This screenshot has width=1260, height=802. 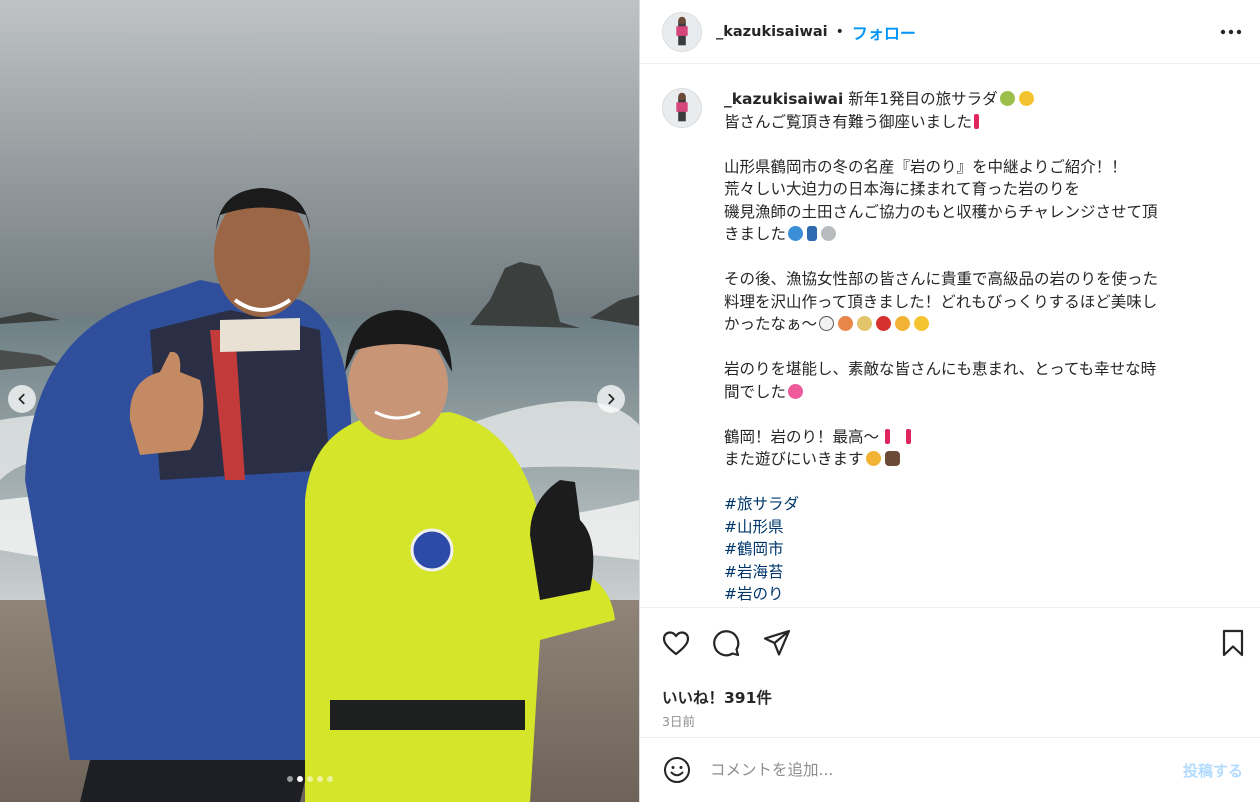 What do you see at coordinates (974, 437) in the screenshot?
I see `caption-line: 鶴岡！岩のり！最高〜` at bounding box center [974, 437].